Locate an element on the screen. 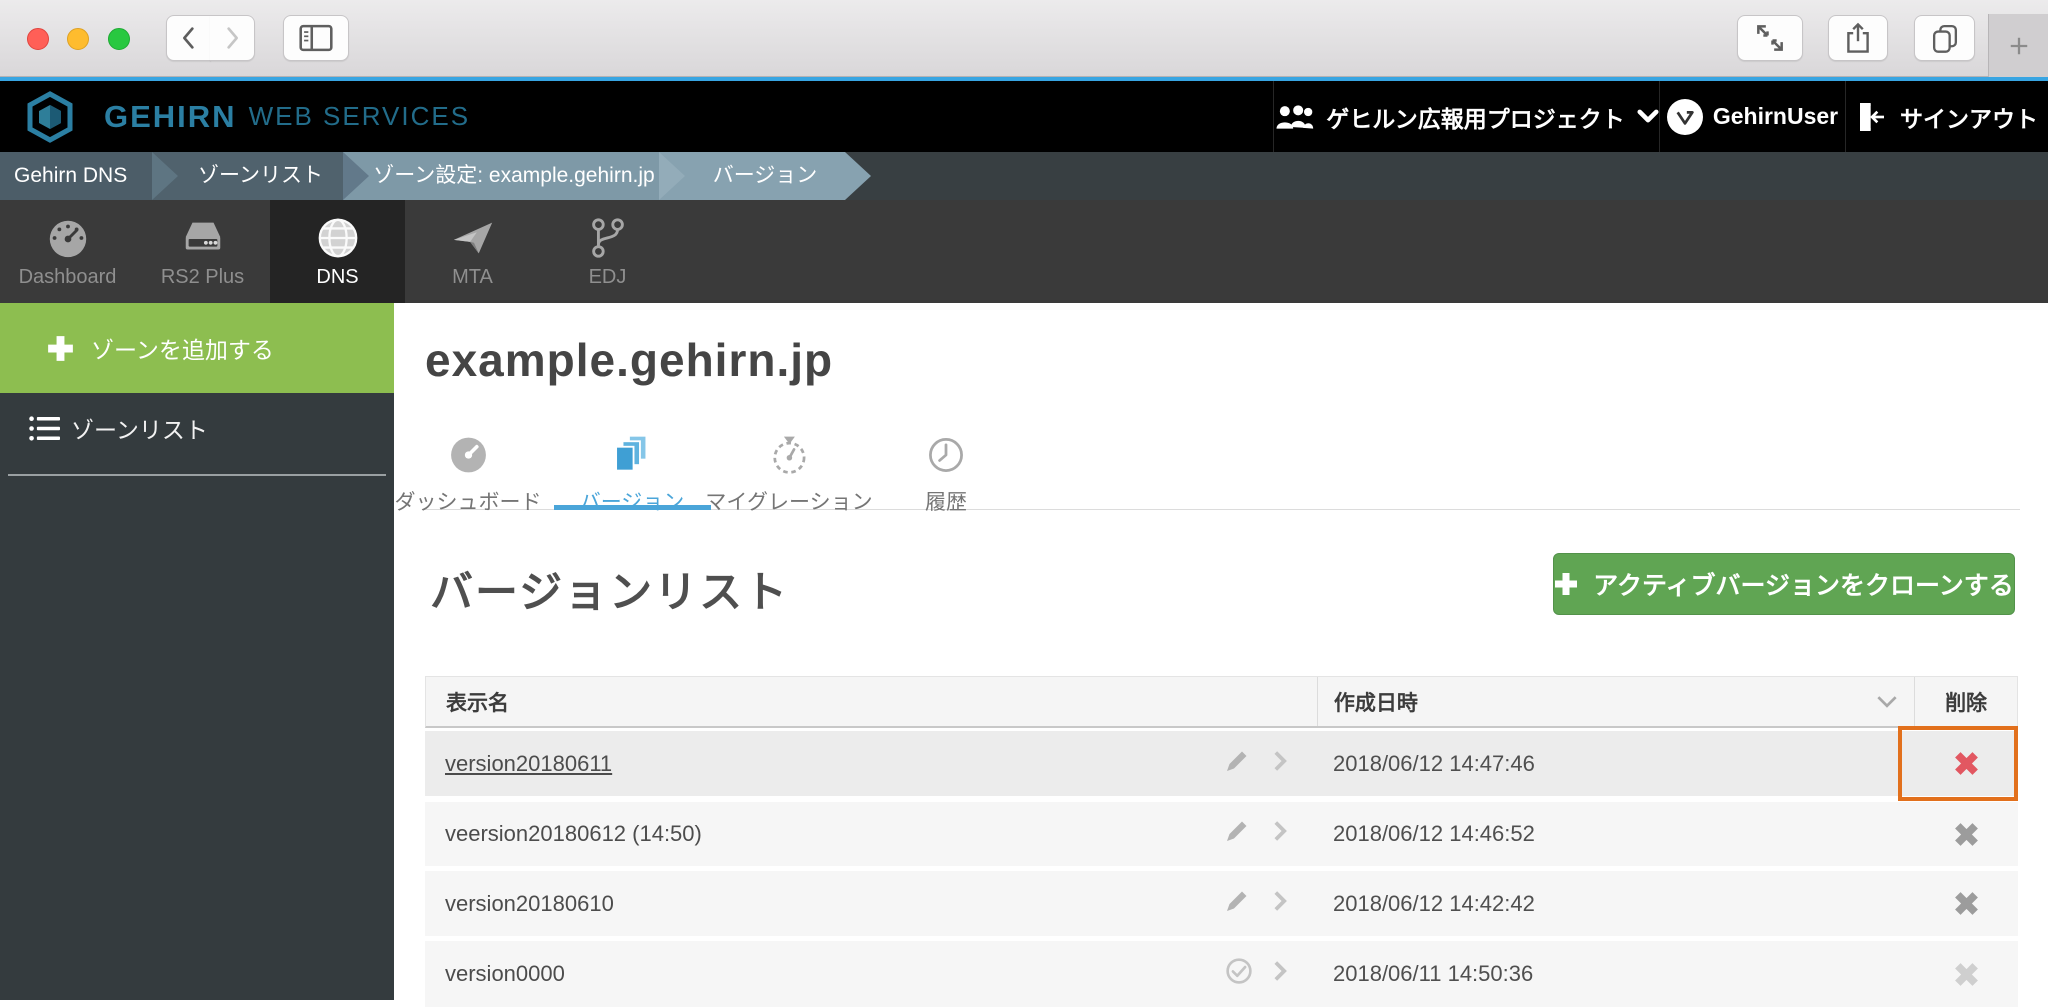  service-rs2-plus: RS2 Plus is located at coordinates (202, 251).